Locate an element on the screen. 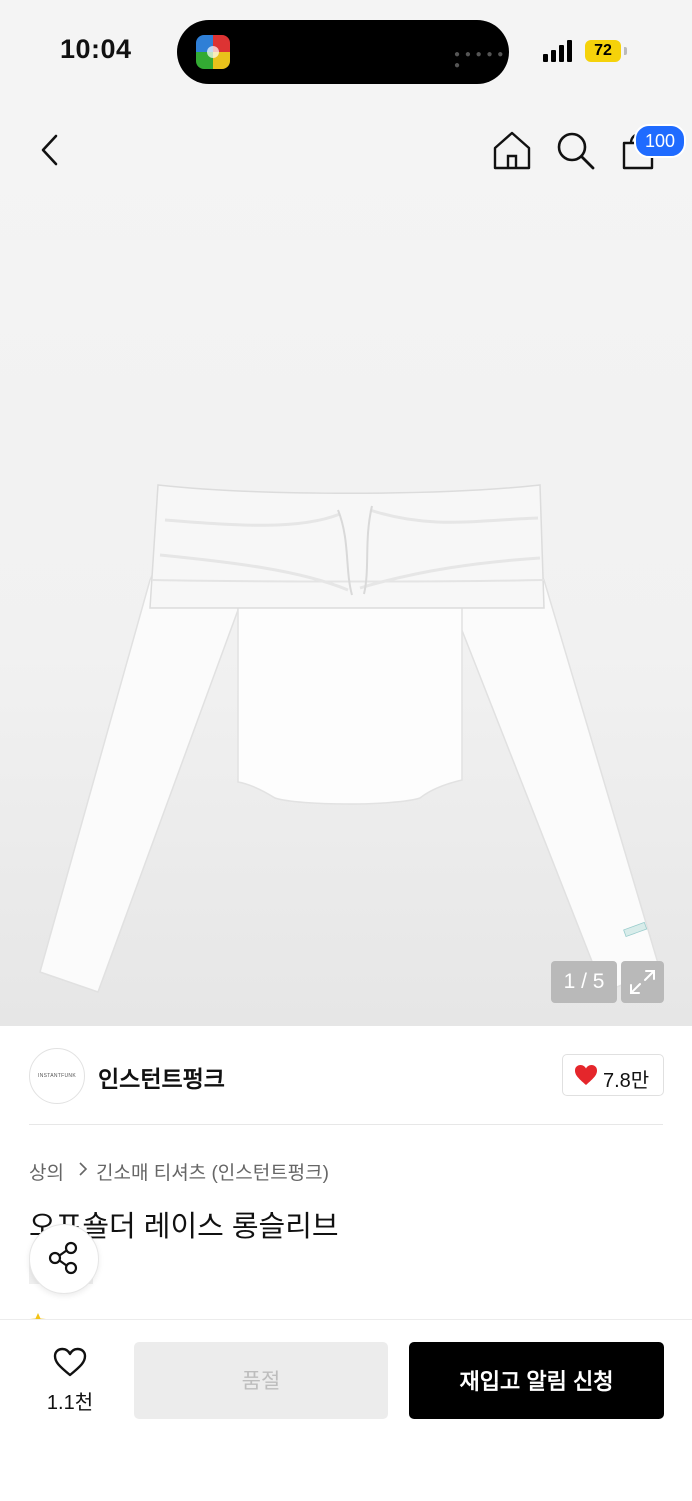 The height and width of the screenshot is (1501, 692). image-counter: 1 / 5 is located at coordinates (584, 982).